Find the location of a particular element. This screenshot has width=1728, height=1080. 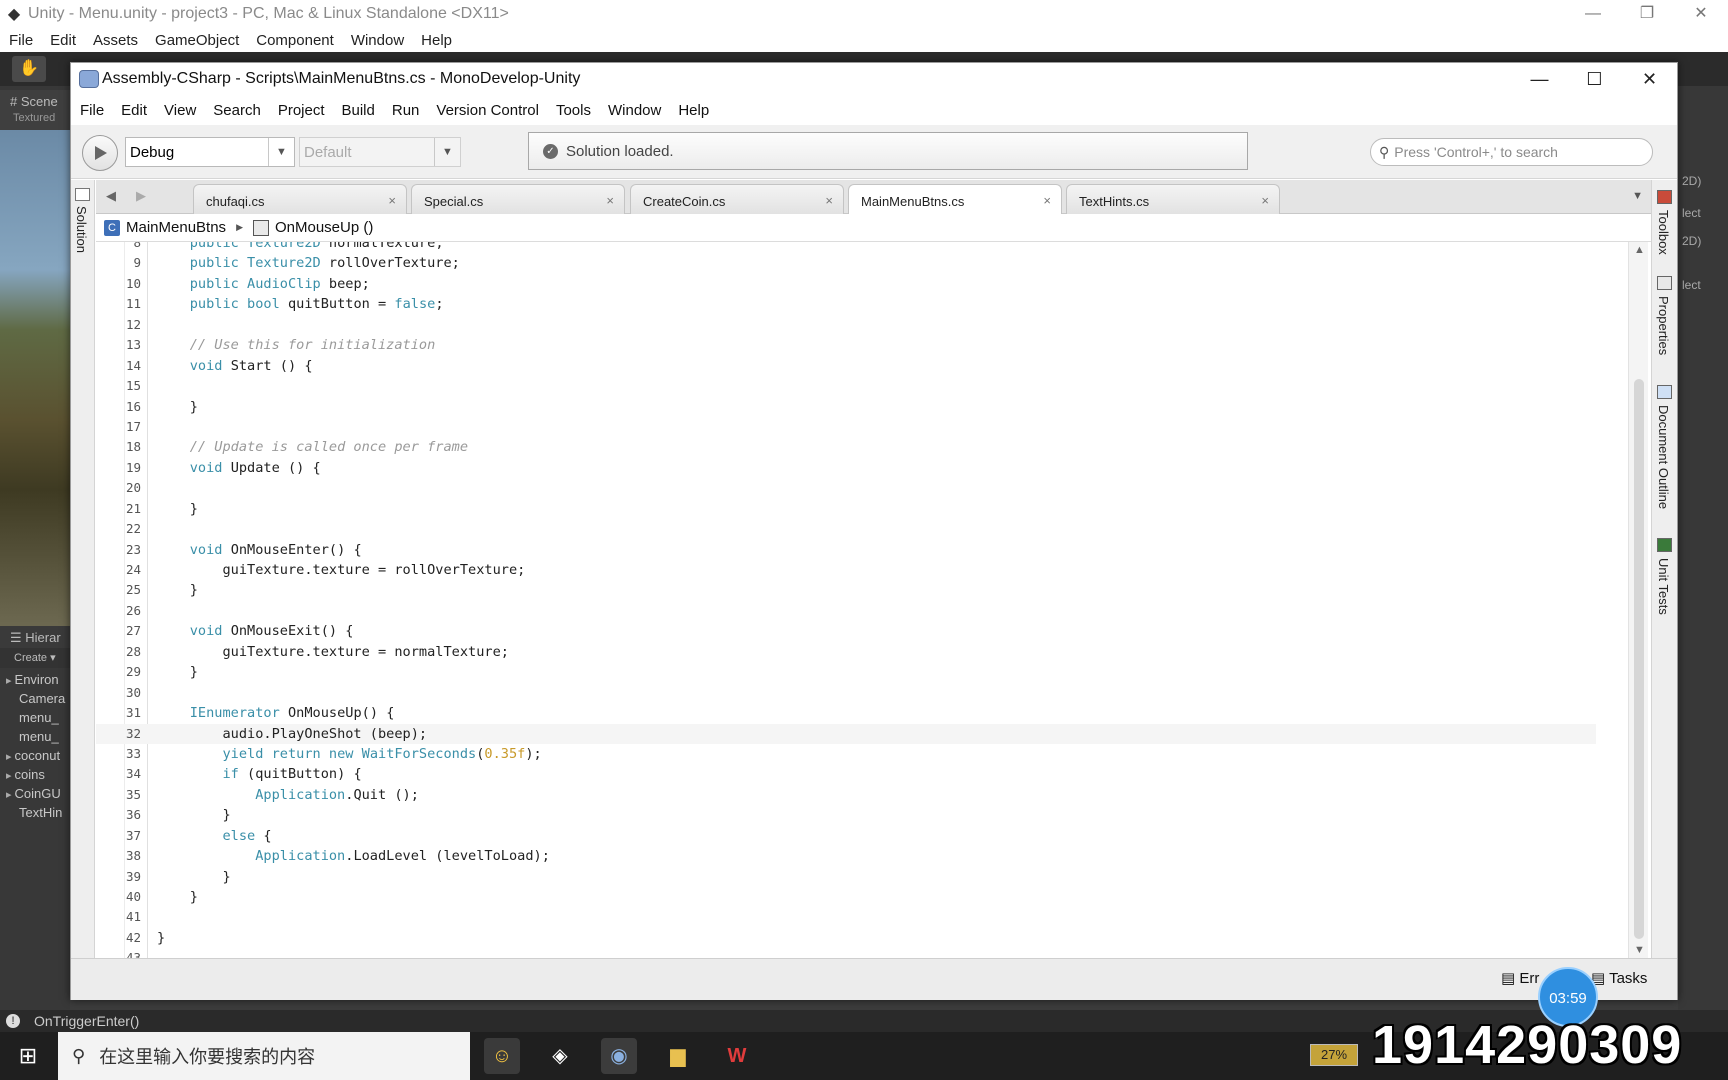

code-line: 32 audio.PlayOneShot (beep); is located at coordinates (846, 733).